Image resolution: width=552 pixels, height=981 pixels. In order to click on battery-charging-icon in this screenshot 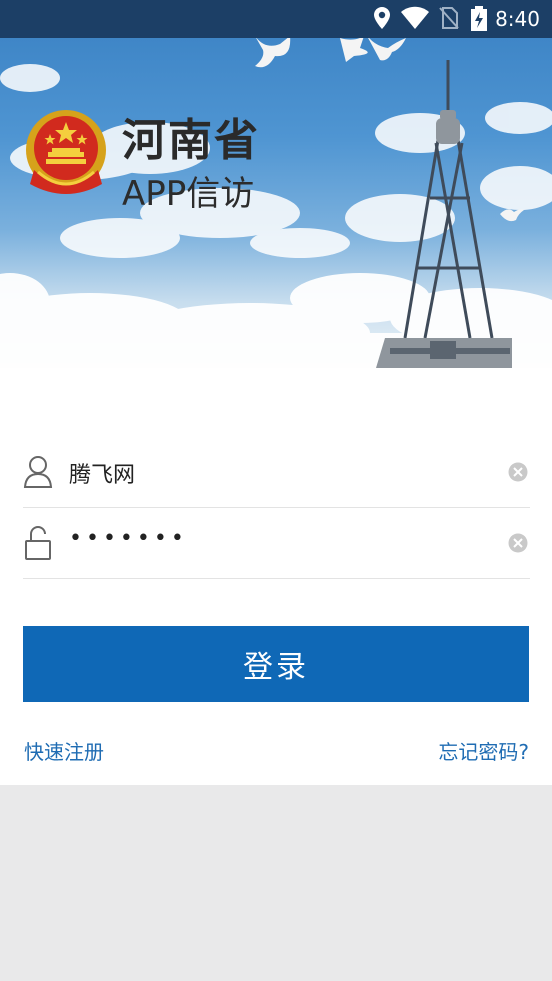, I will do `click(479, 18)`.